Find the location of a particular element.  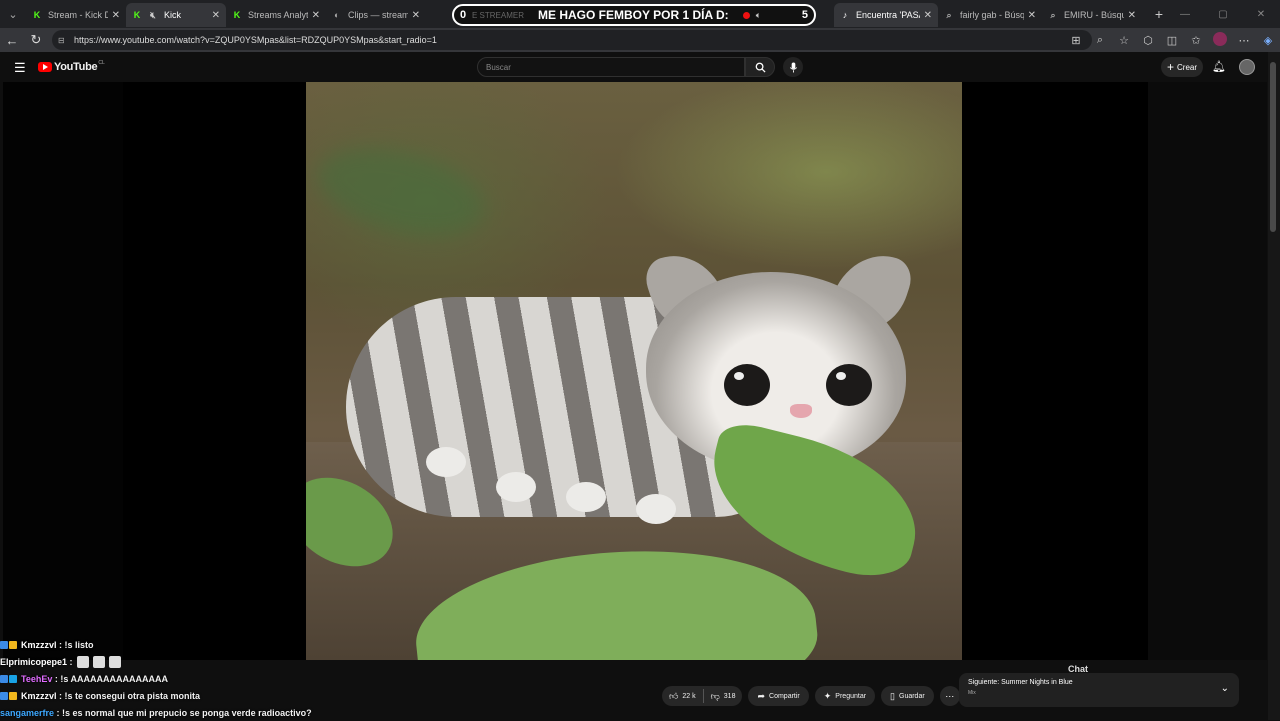

search-icon is located at coordinates (760, 67).